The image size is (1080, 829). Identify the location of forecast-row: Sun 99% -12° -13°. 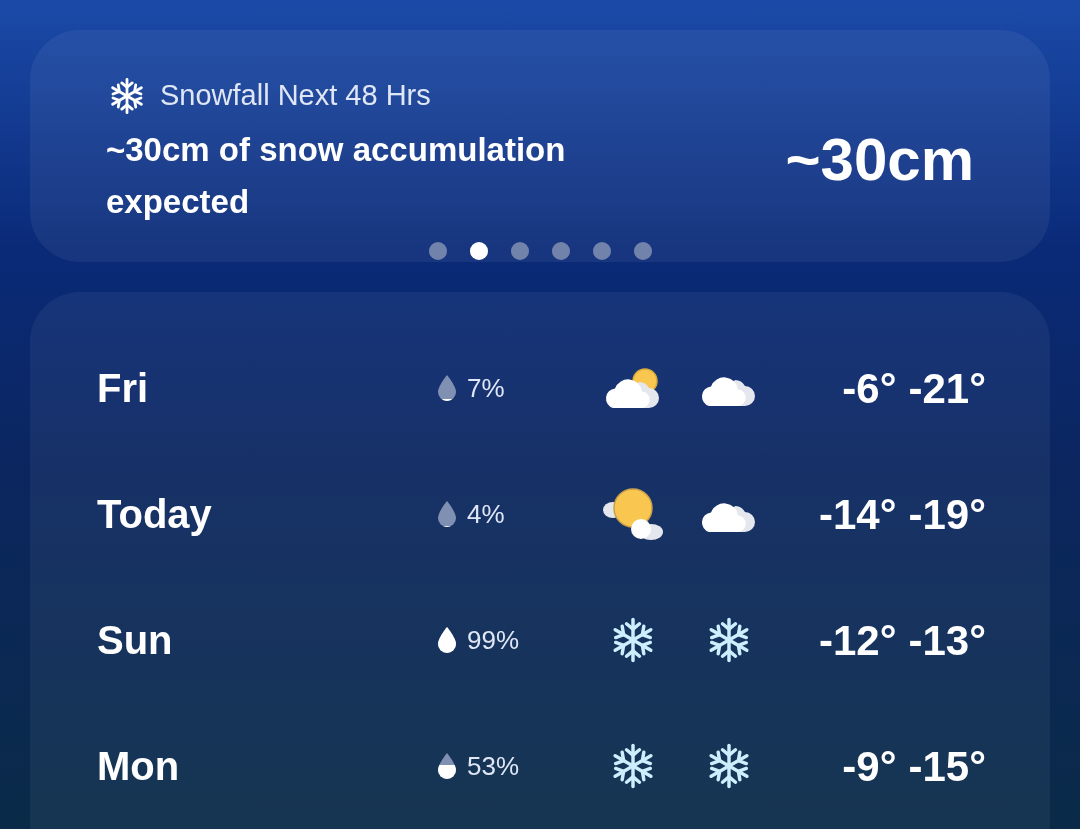
(540, 640).